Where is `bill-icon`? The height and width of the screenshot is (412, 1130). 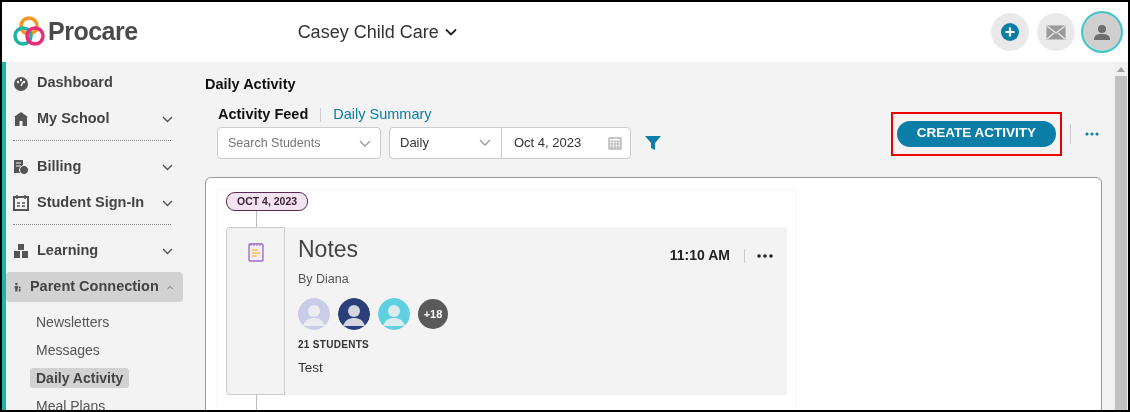 bill-icon is located at coordinates (21, 167).